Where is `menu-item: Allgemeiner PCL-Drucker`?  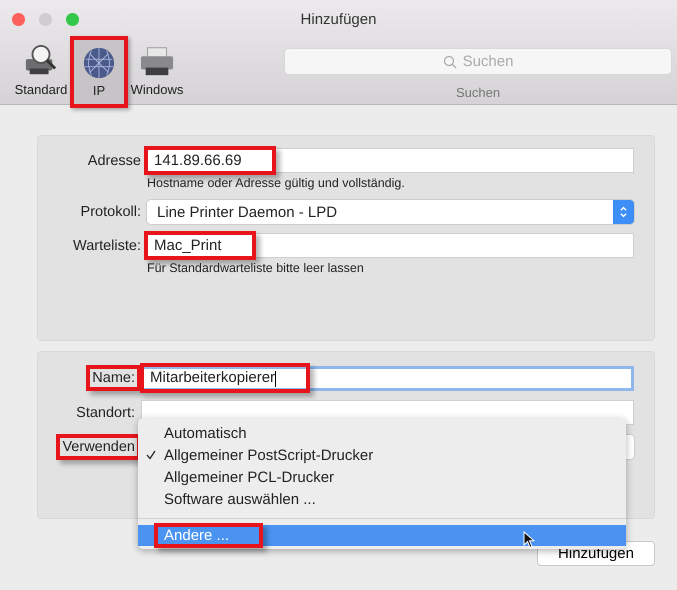
menu-item: Allgemeiner PCL-Drucker is located at coordinates (382, 477).